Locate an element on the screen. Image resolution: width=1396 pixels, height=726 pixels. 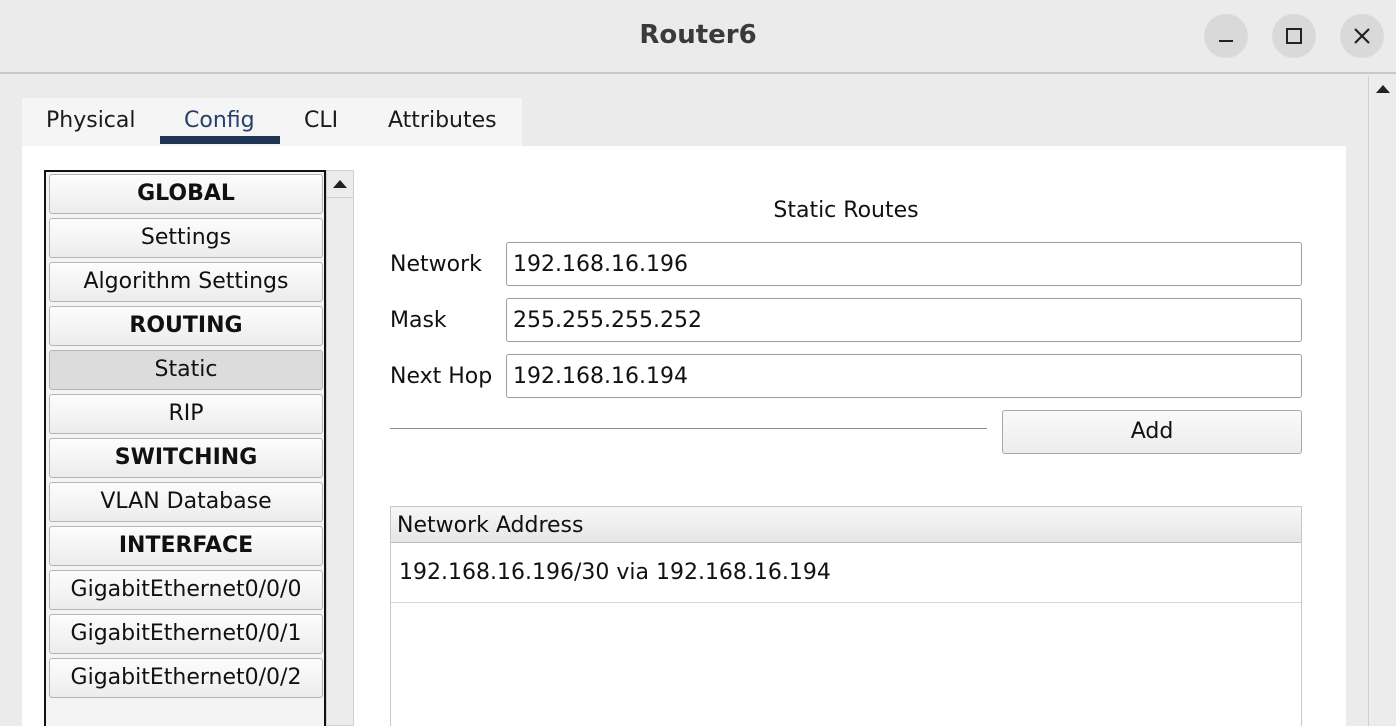
minimize-icon is located at coordinates (1226, 41).